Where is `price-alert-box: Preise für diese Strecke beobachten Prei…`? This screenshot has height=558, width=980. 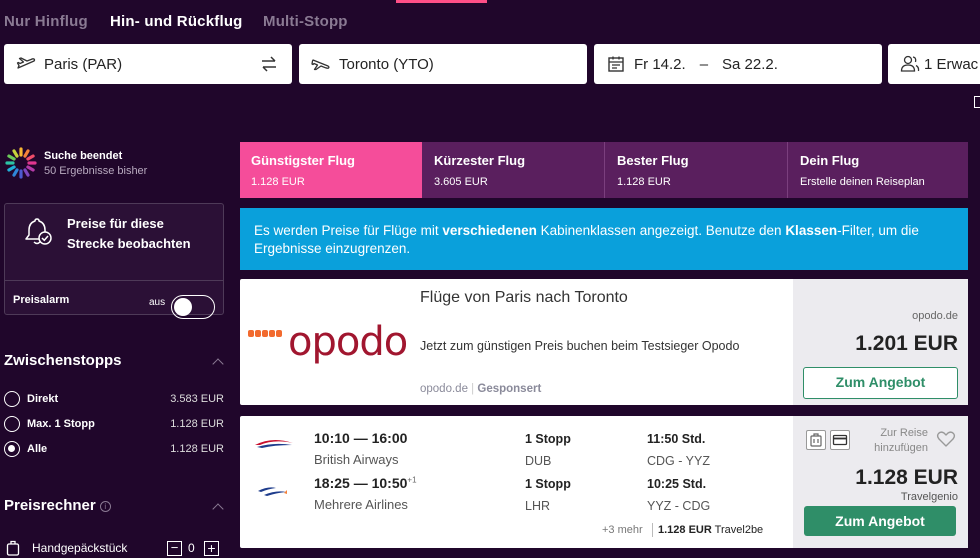 price-alert-box: Preise für diese Strecke beobachten Prei… is located at coordinates (114, 261).